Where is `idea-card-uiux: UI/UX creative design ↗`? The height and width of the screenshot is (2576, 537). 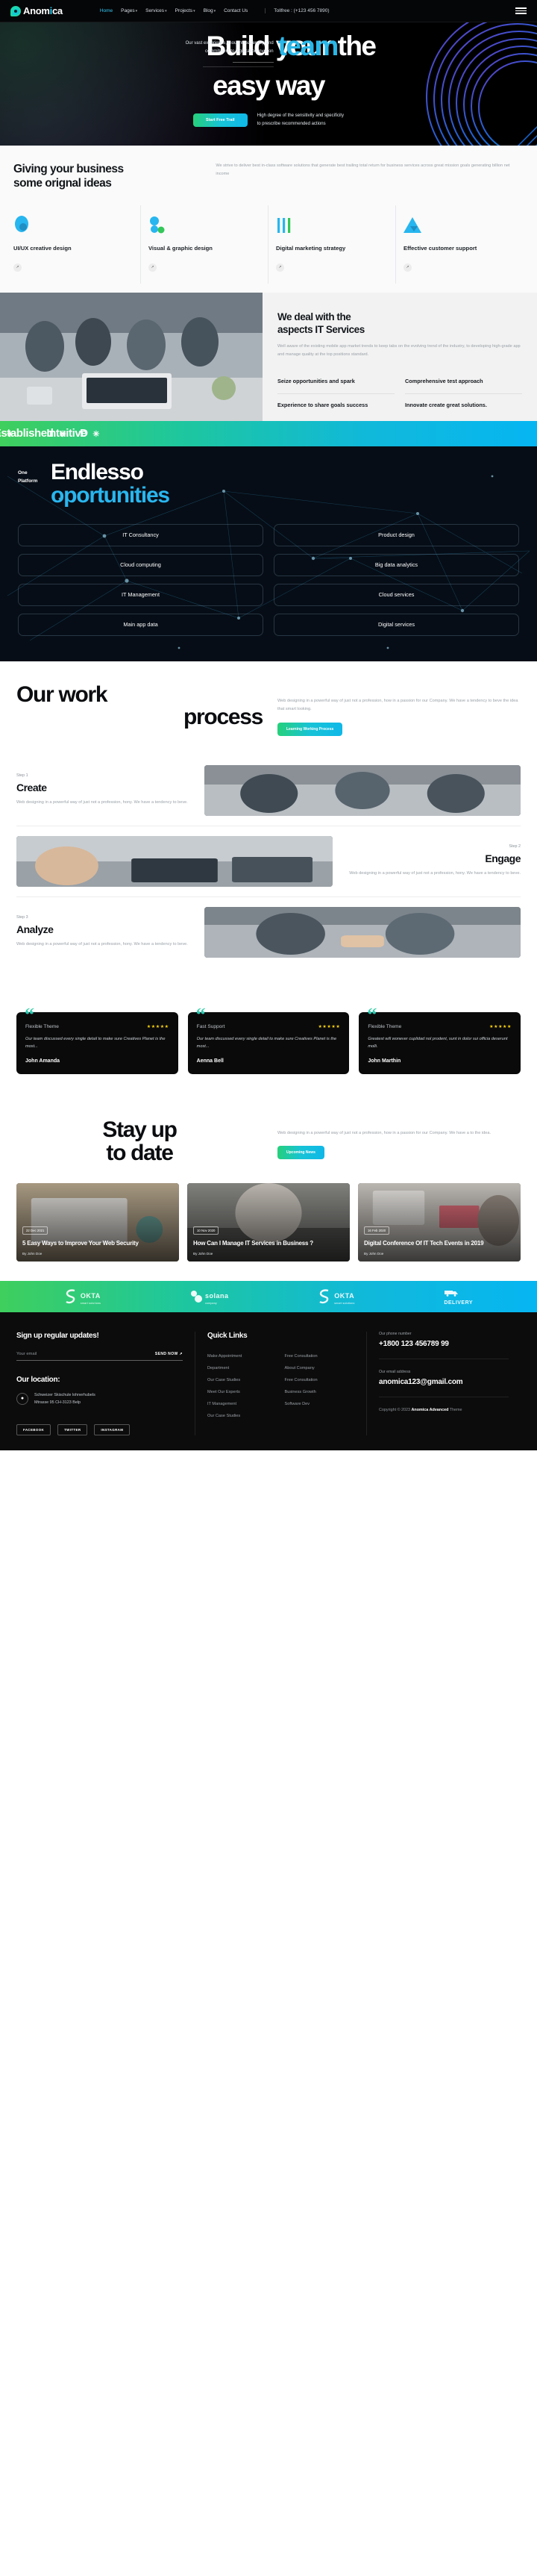 idea-card-uiux: UI/UX creative design ↗ is located at coordinates (77, 244).